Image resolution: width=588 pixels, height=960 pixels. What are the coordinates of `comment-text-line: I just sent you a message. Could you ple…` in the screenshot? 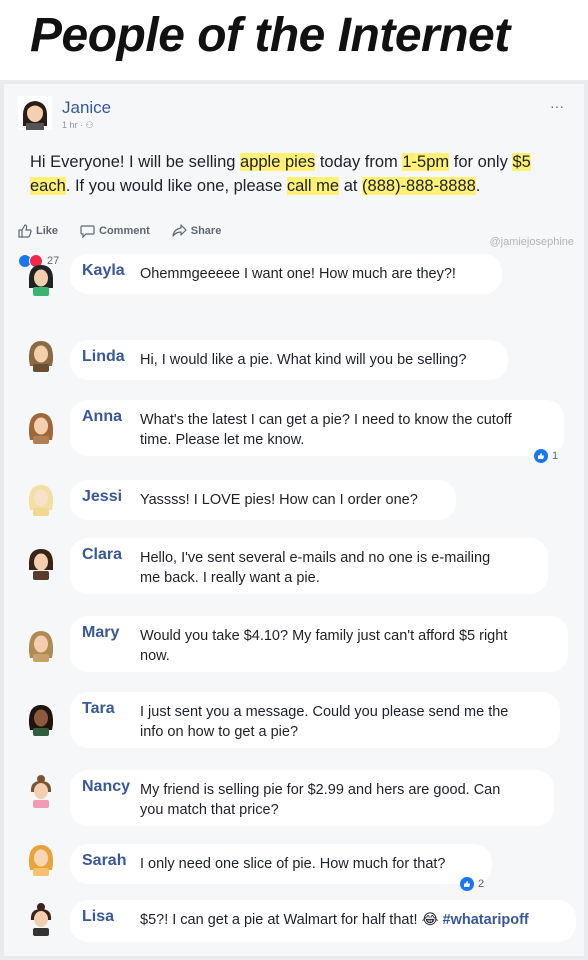 It's located at (324, 712).